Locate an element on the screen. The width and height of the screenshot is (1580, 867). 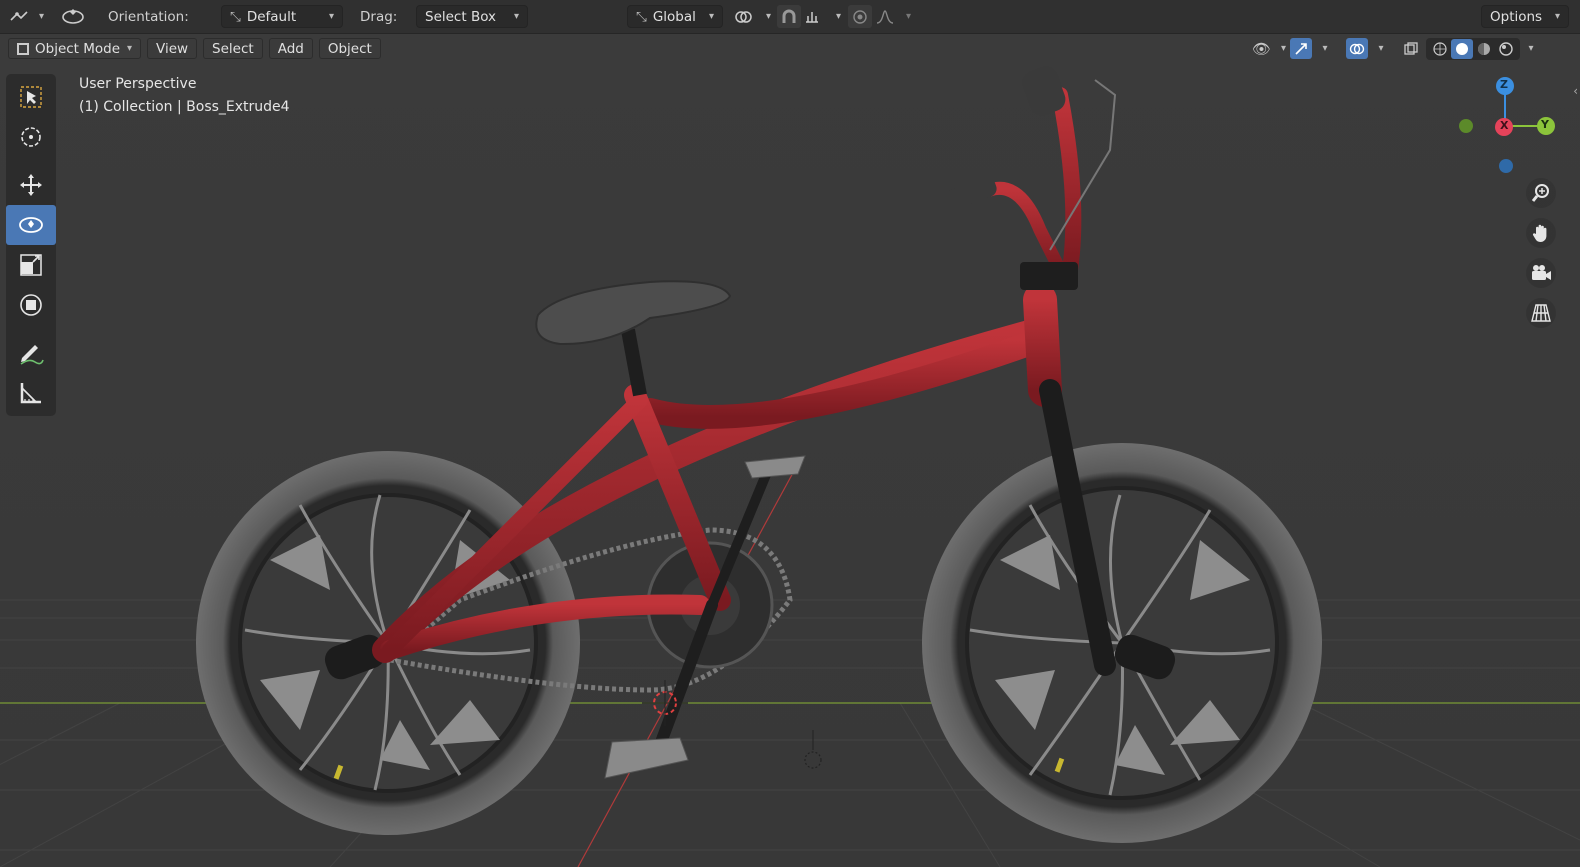
shading-dropdown-chevron-icon: ▾ is located at coordinates (1531, 48).